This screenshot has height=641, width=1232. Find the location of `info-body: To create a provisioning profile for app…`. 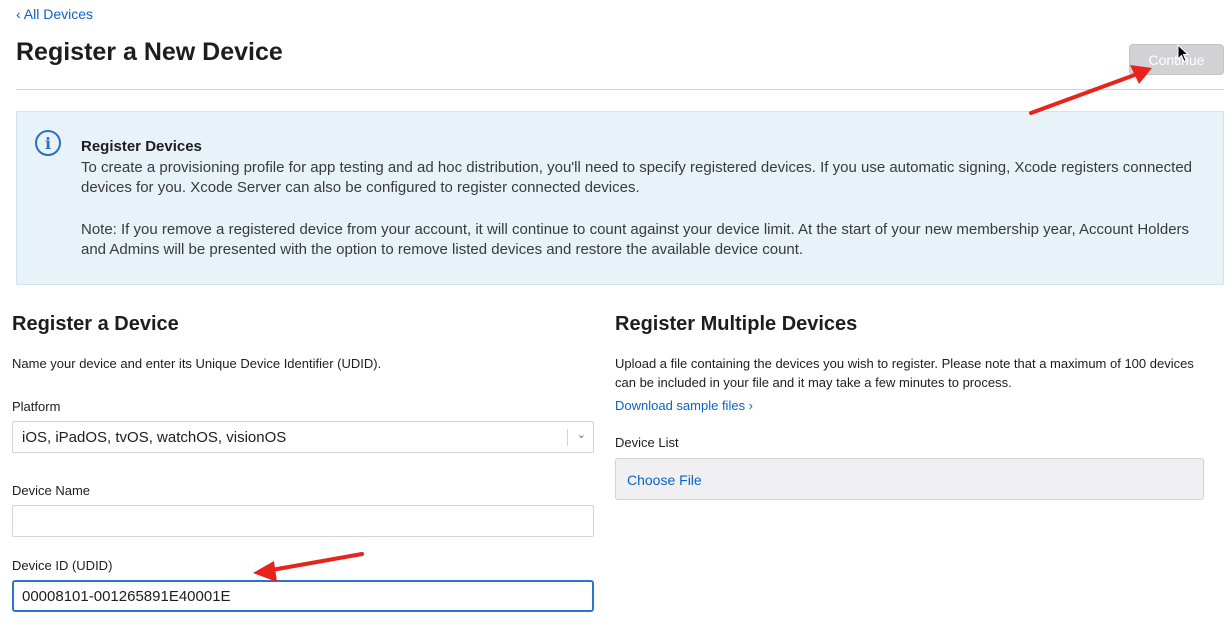

info-body: To create a provisioning profile for app… is located at coordinates (637, 177).